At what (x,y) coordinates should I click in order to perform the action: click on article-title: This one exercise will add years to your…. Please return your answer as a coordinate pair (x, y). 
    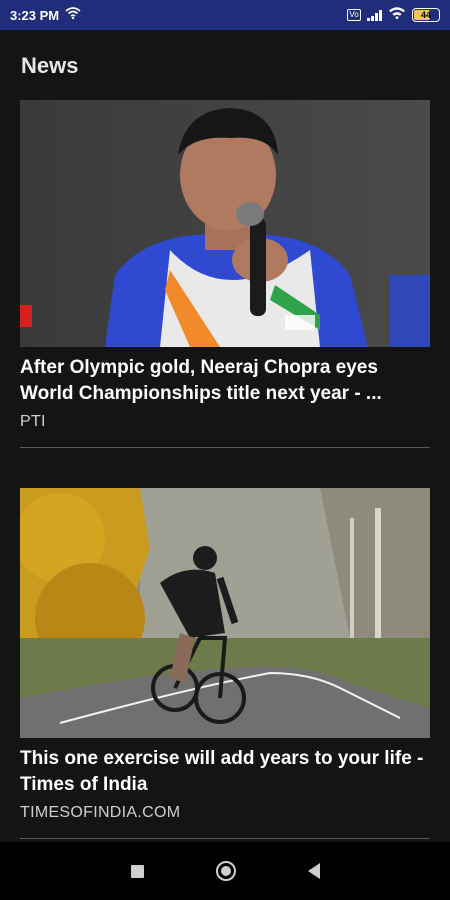
    Looking at the image, I should click on (225, 772).